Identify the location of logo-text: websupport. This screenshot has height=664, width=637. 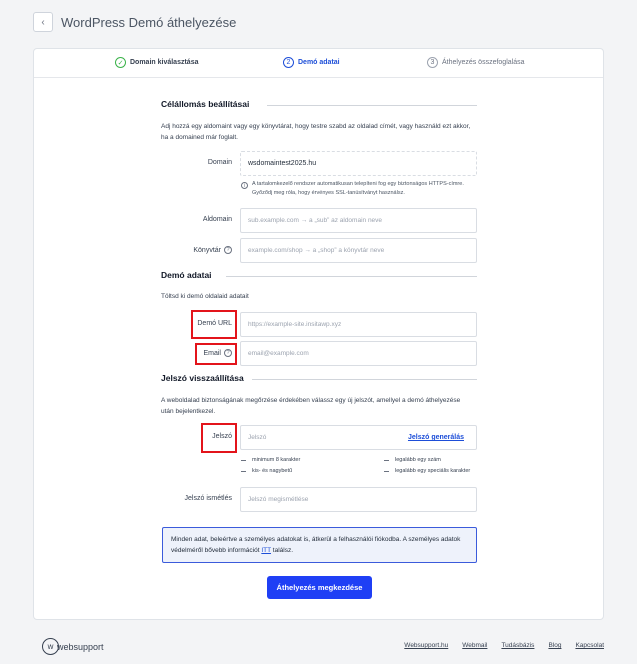
(80, 646).